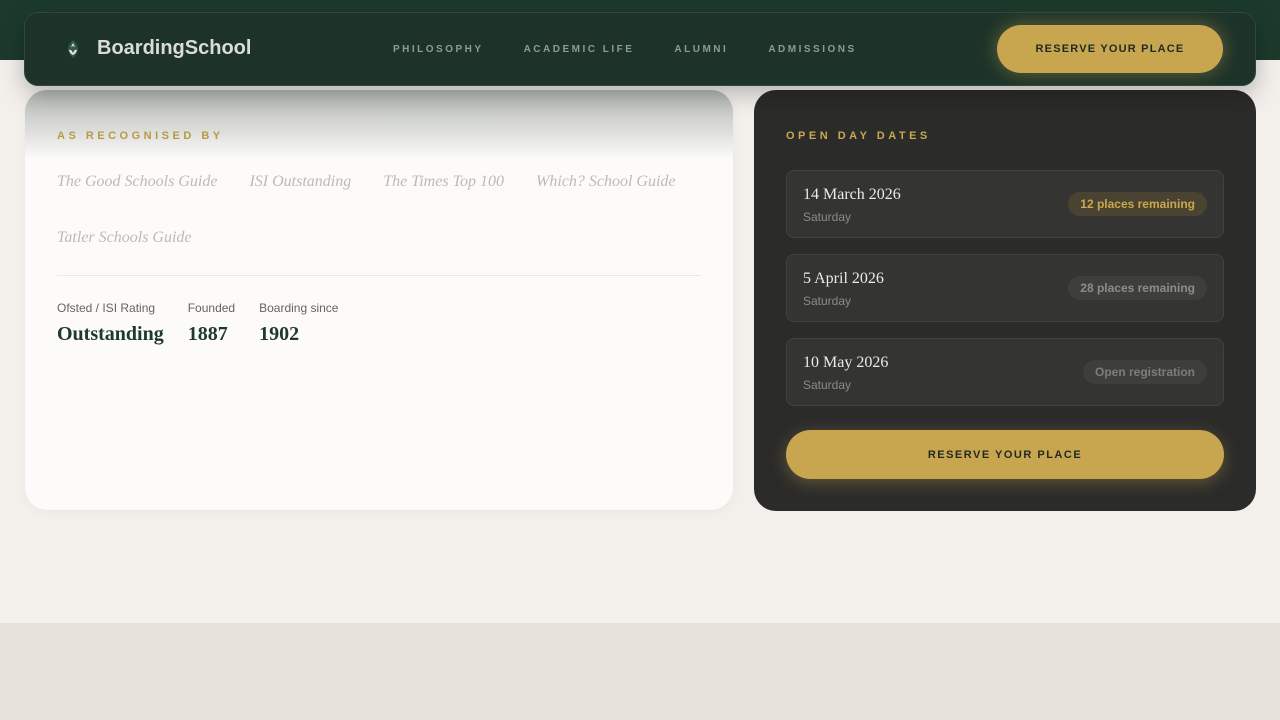 This screenshot has width=1280, height=720. What do you see at coordinates (701, 49) in the screenshot?
I see `nav-link-alumni: ALUMNI` at bounding box center [701, 49].